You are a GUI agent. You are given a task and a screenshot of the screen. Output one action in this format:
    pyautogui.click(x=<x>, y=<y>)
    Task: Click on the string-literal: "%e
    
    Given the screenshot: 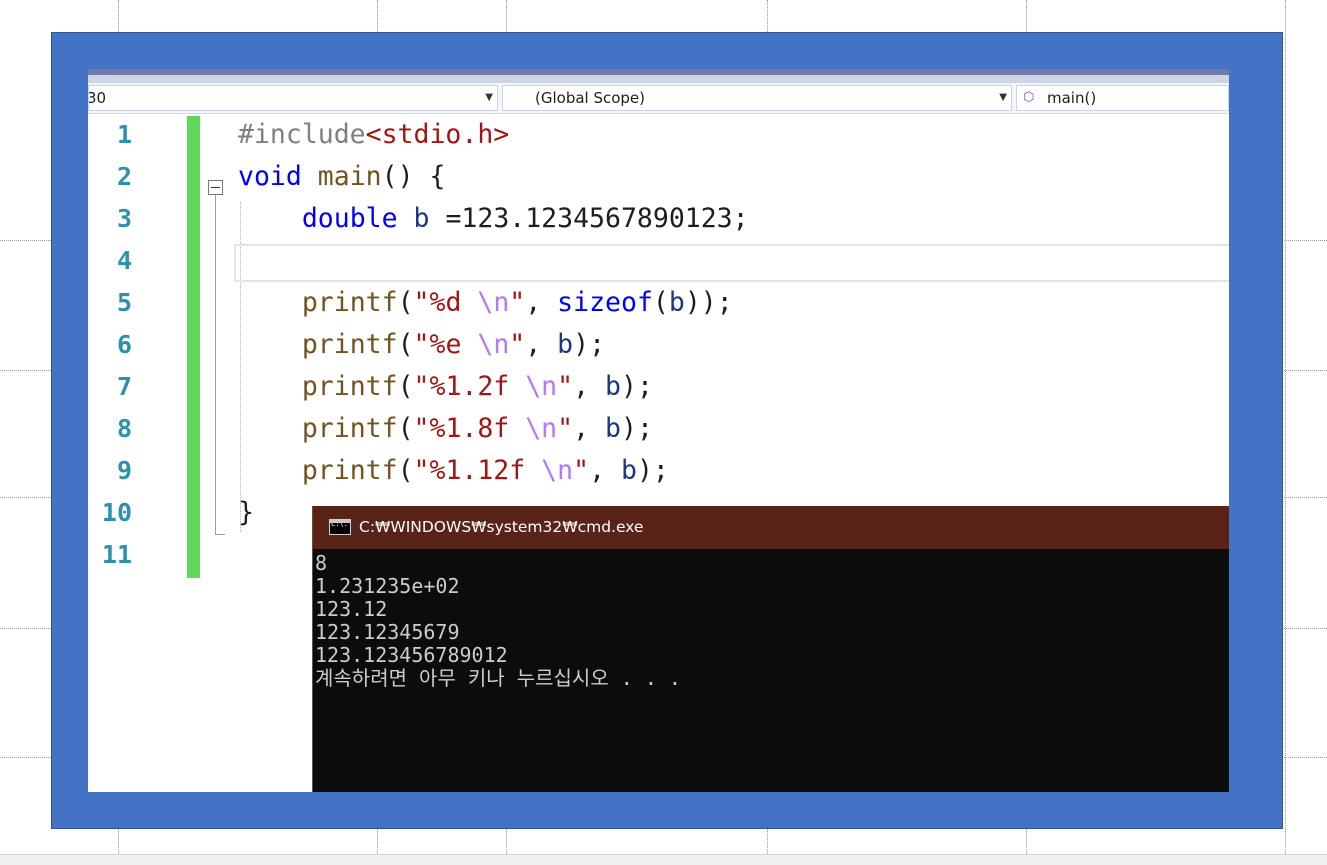 What is the action you would take?
    pyautogui.click(x=445, y=344)
    